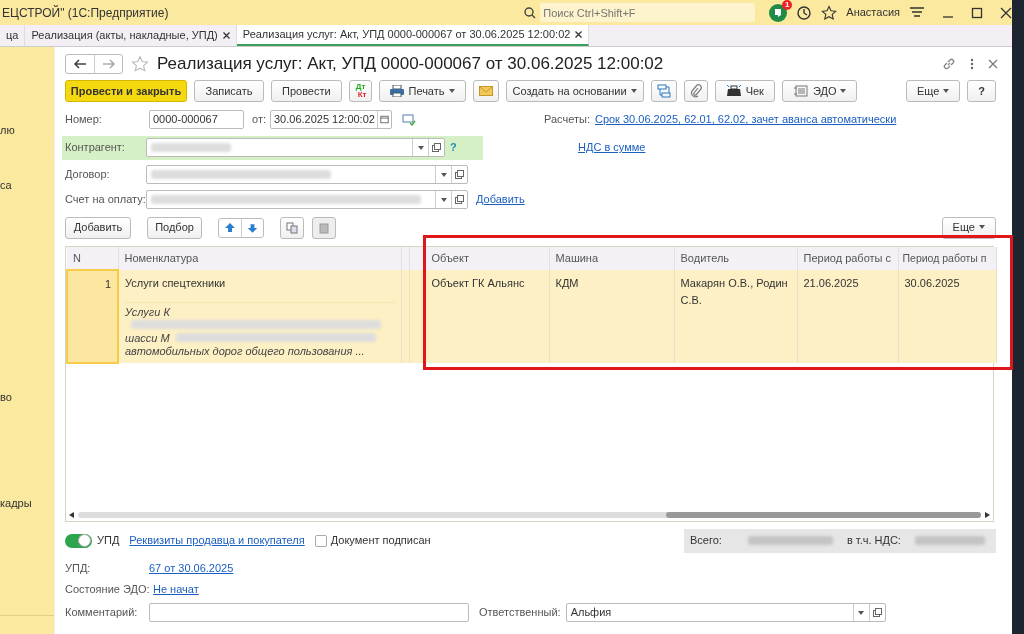 The width and height of the screenshot is (1024, 634). I want to click on search-field: Поиск Ctrl+Shift+F, so click(648, 12).